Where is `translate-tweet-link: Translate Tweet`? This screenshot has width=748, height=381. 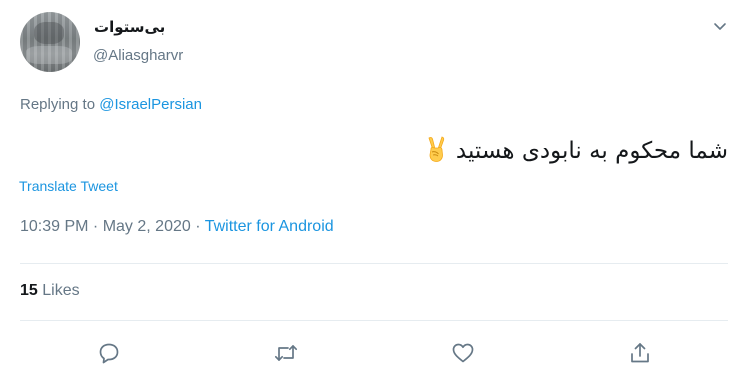 translate-tweet-link: Translate Tweet is located at coordinates (68, 186).